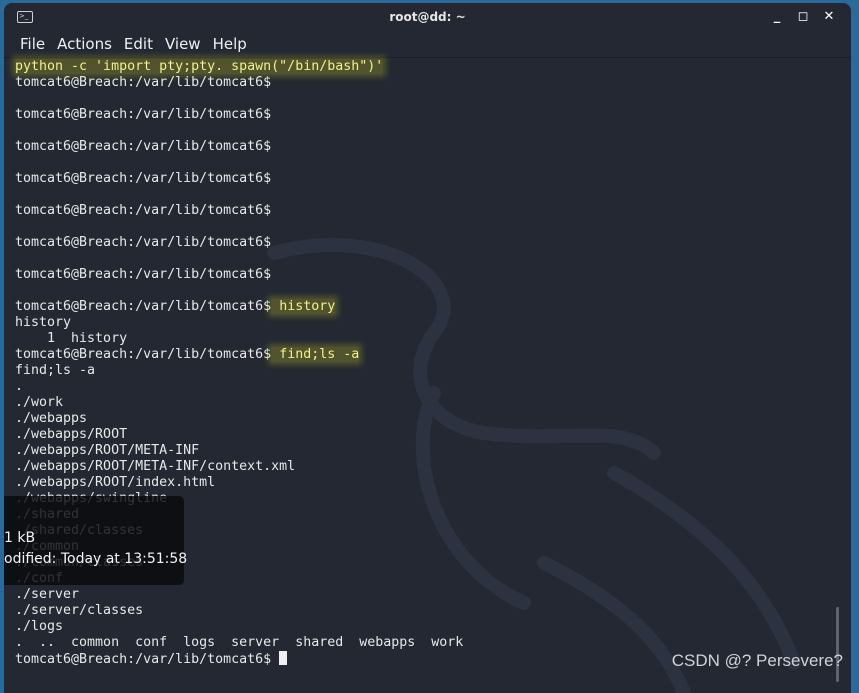 This screenshot has width=859, height=693. Describe the element at coordinates (433, 483) in the screenshot. I see `terminal-line: ./webapps/ROOT/index.html` at that location.